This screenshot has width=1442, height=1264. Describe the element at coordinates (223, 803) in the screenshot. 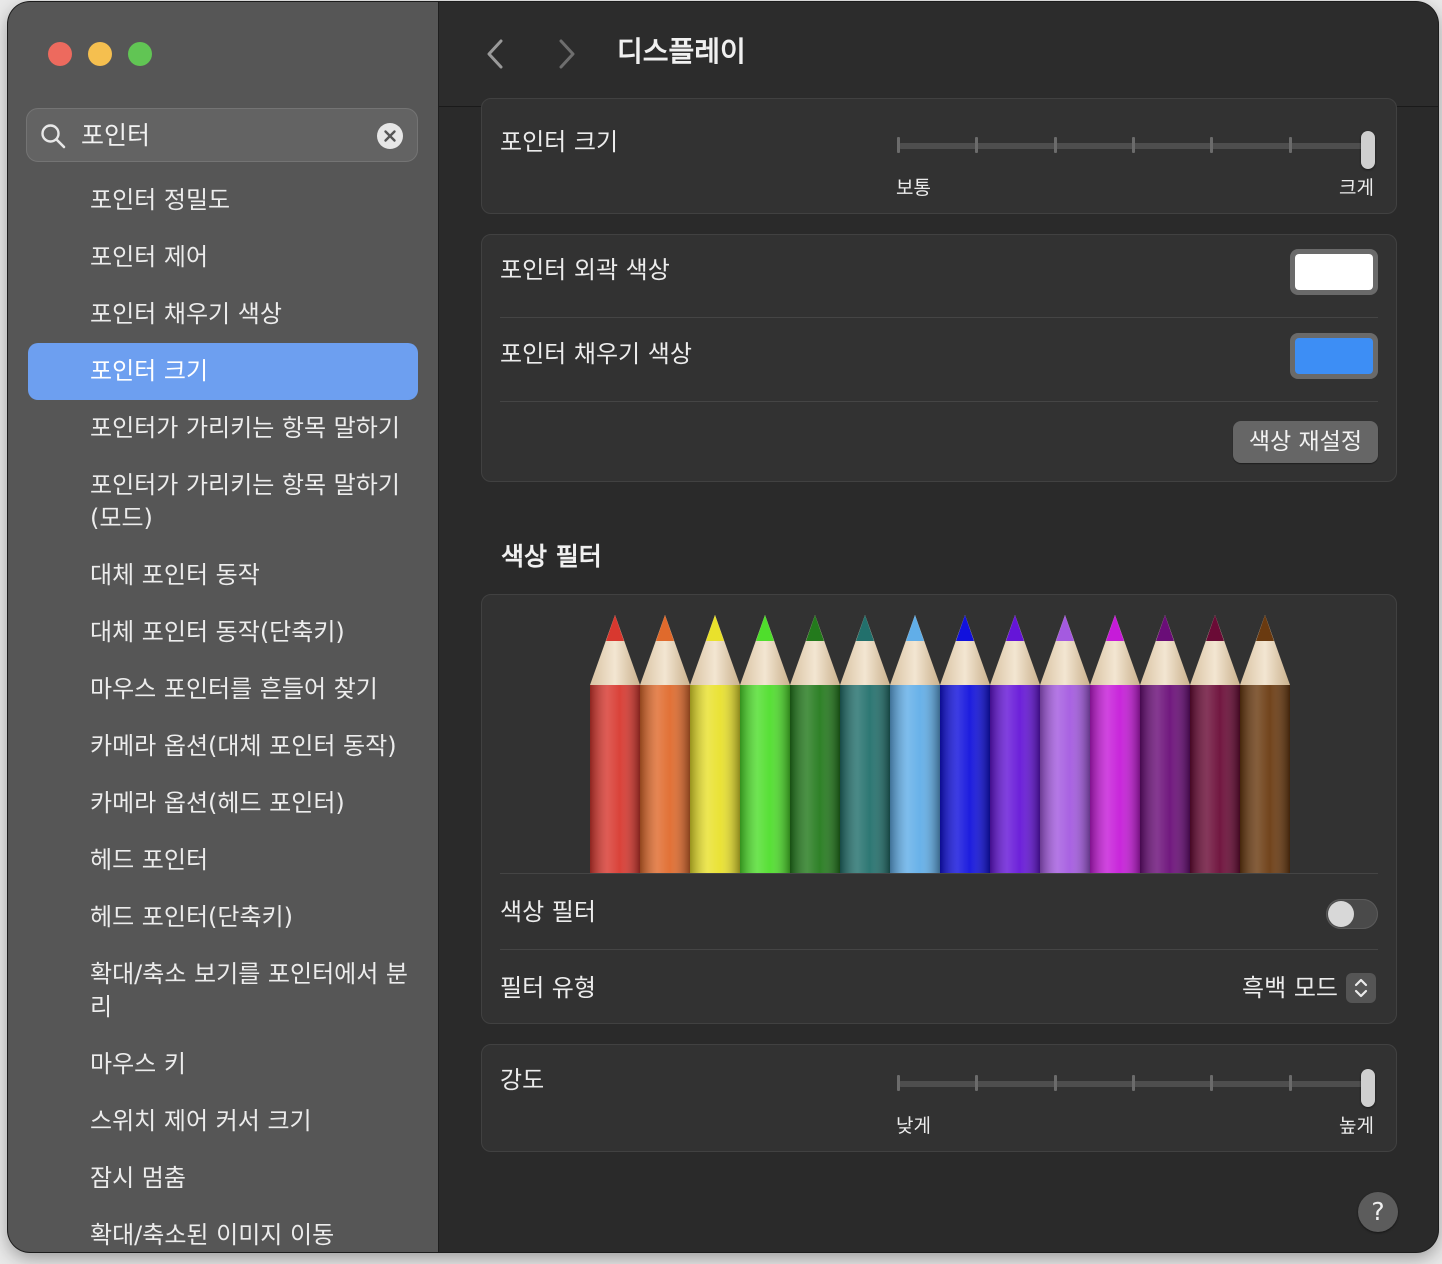

I see `search-result-item: 카메라 옵션(헤드 포인터)` at that location.